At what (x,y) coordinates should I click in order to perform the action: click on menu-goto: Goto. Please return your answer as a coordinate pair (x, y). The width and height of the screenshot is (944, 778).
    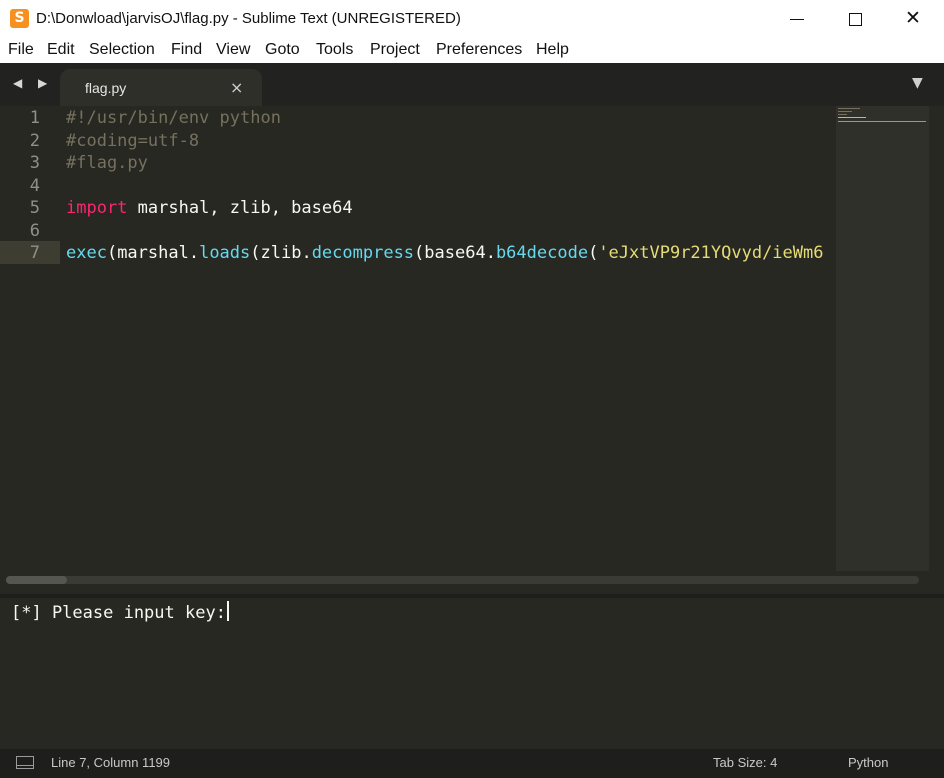
    Looking at the image, I should click on (282, 50).